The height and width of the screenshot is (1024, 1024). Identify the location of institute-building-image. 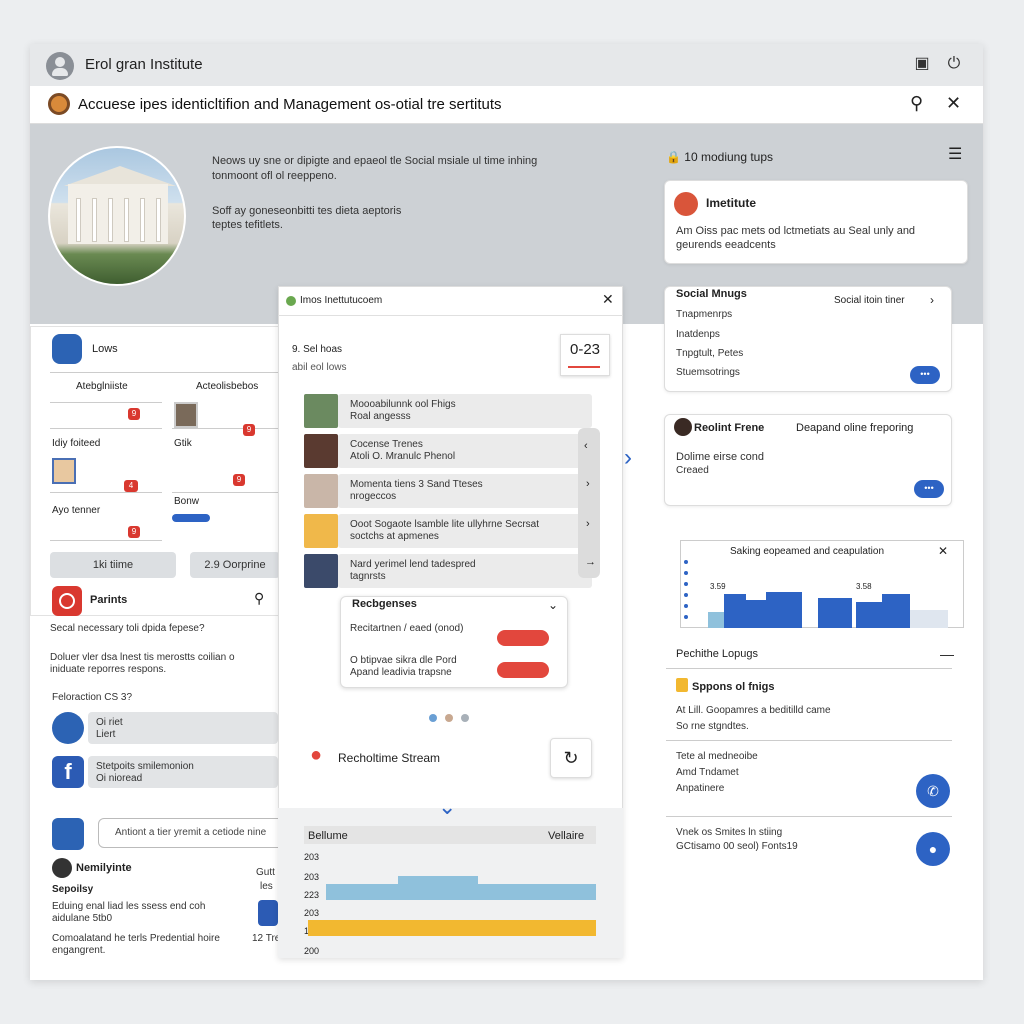
(117, 216).